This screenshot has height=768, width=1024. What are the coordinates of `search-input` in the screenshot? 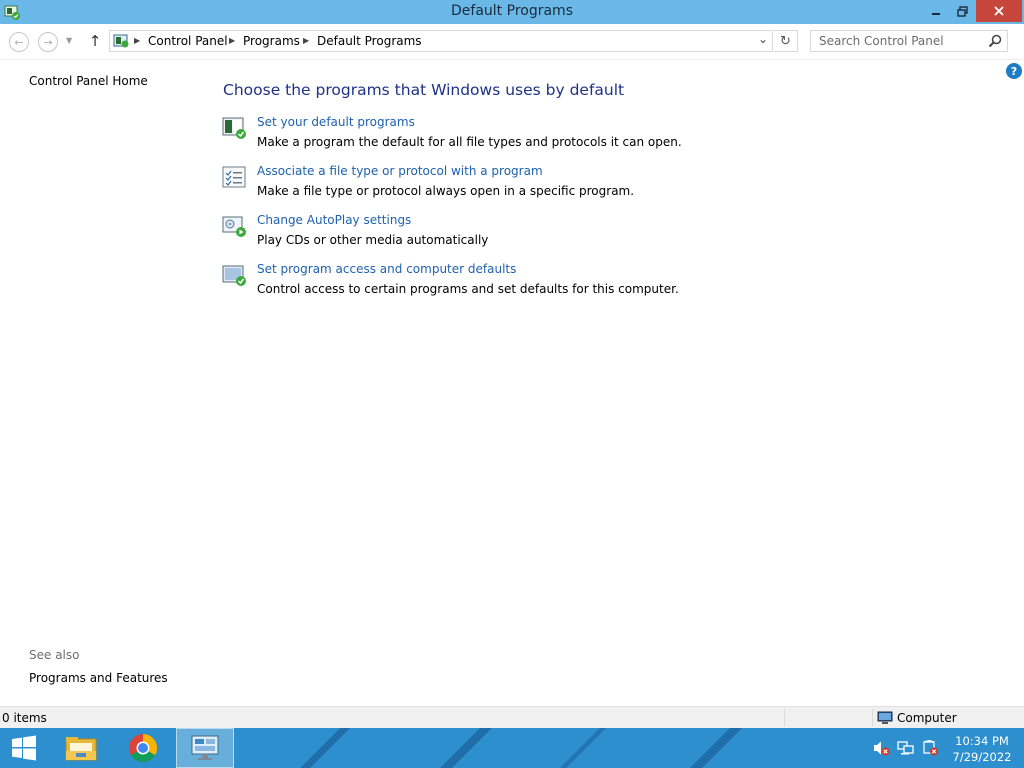 It's located at (899, 41).